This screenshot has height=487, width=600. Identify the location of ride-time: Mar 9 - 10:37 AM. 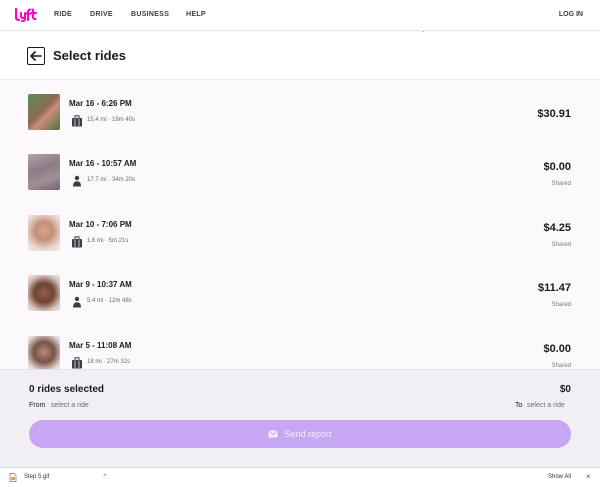
(100, 284).